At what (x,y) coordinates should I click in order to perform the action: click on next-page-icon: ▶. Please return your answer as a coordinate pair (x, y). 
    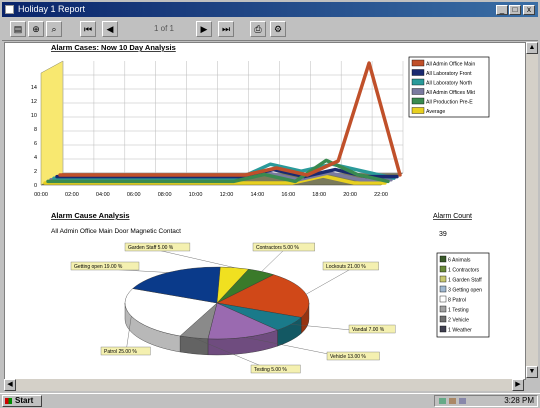
    Looking at the image, I should click on (204, 29).